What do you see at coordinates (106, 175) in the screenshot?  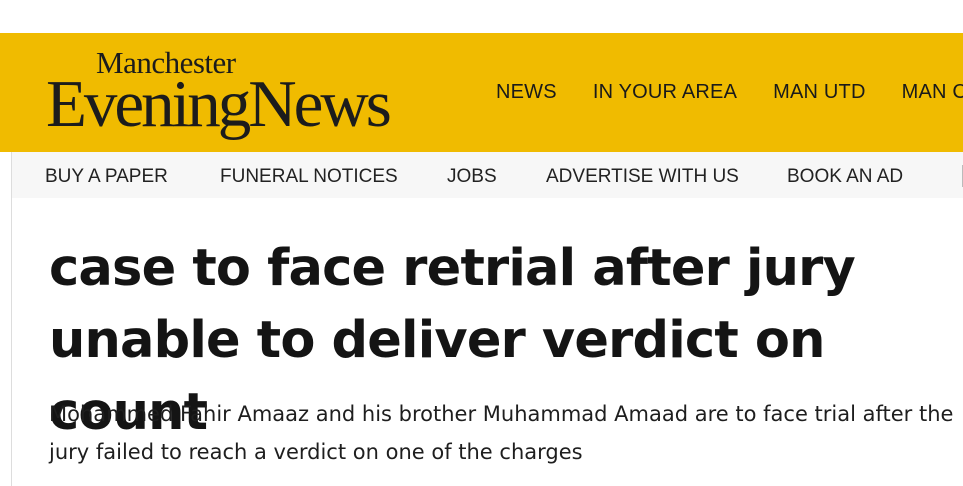 I see `sub-nav-buy-a-paper: BUY A PAPER` at bounding box center [106, 175].